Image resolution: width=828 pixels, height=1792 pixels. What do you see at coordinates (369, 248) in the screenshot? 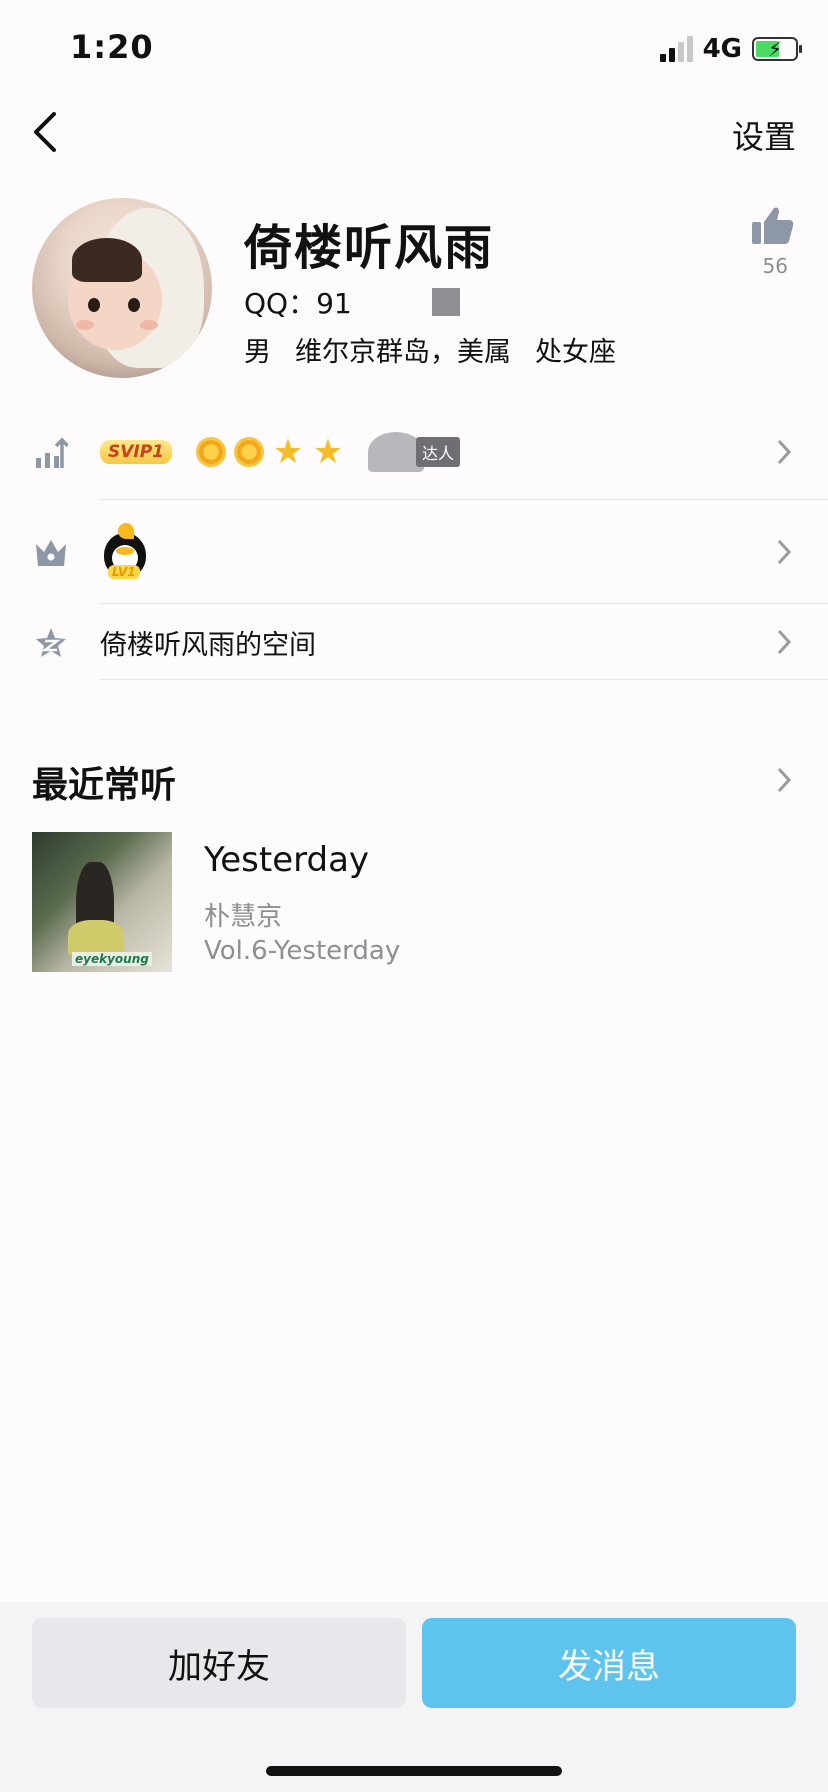
I see `profile-name: 倚楼听风雨` at bounding box center [369, 248].